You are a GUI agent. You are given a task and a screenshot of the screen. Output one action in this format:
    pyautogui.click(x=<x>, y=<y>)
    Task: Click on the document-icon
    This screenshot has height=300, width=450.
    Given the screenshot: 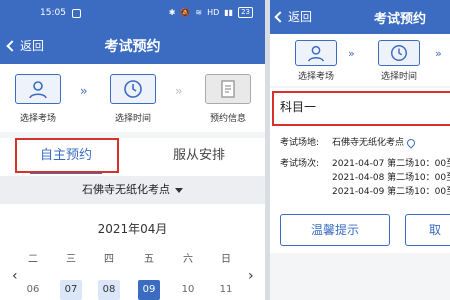 What is the action you would take?
    pyautogui.click(x=228, y=89)
    